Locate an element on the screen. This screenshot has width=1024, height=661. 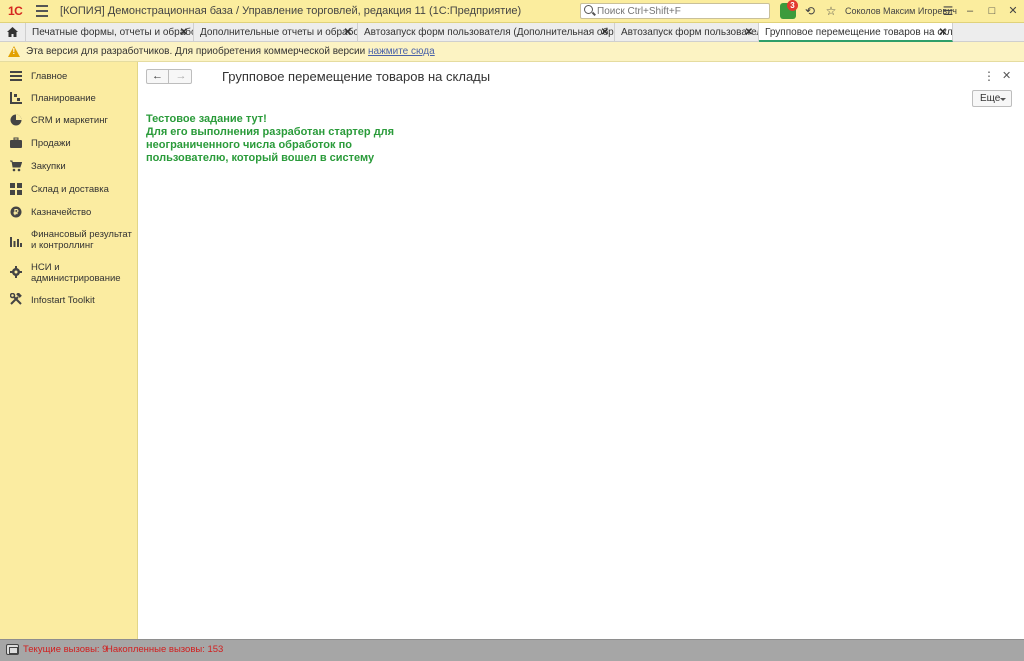
sidebar-item-label: Infostart Toolkit is located at coordinates (63, 300).